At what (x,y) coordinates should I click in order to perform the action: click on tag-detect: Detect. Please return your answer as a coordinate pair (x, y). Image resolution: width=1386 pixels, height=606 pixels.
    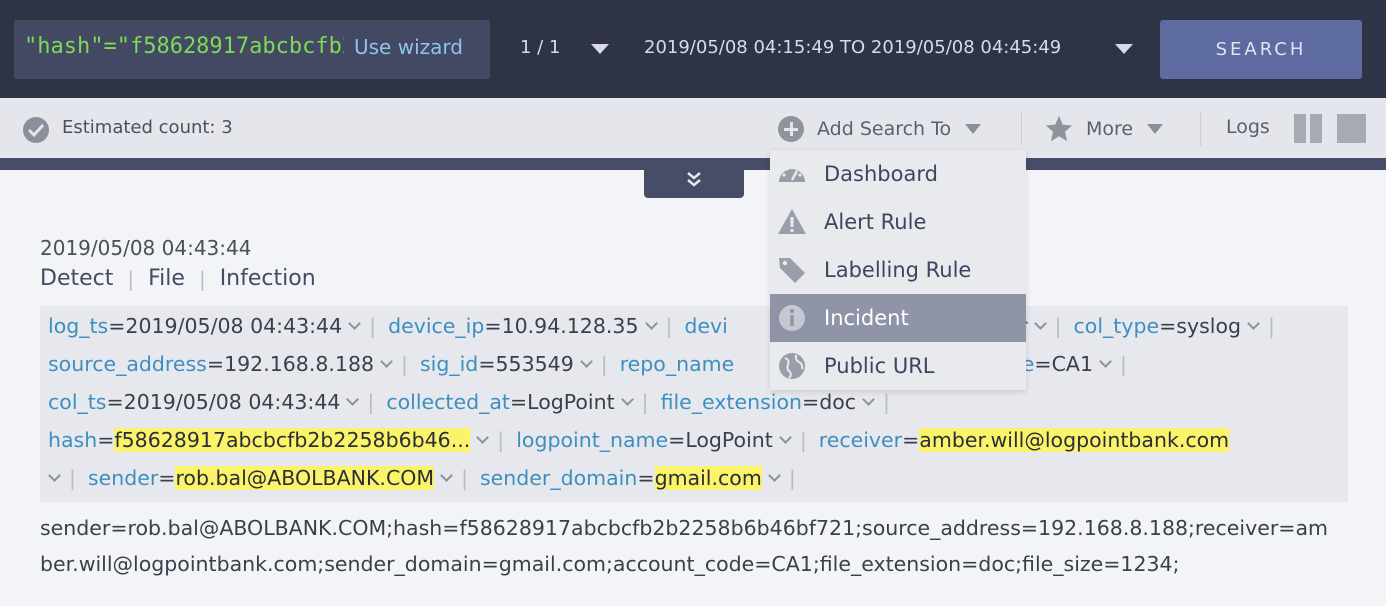
    Looking at the image, I should click on (76, 278).